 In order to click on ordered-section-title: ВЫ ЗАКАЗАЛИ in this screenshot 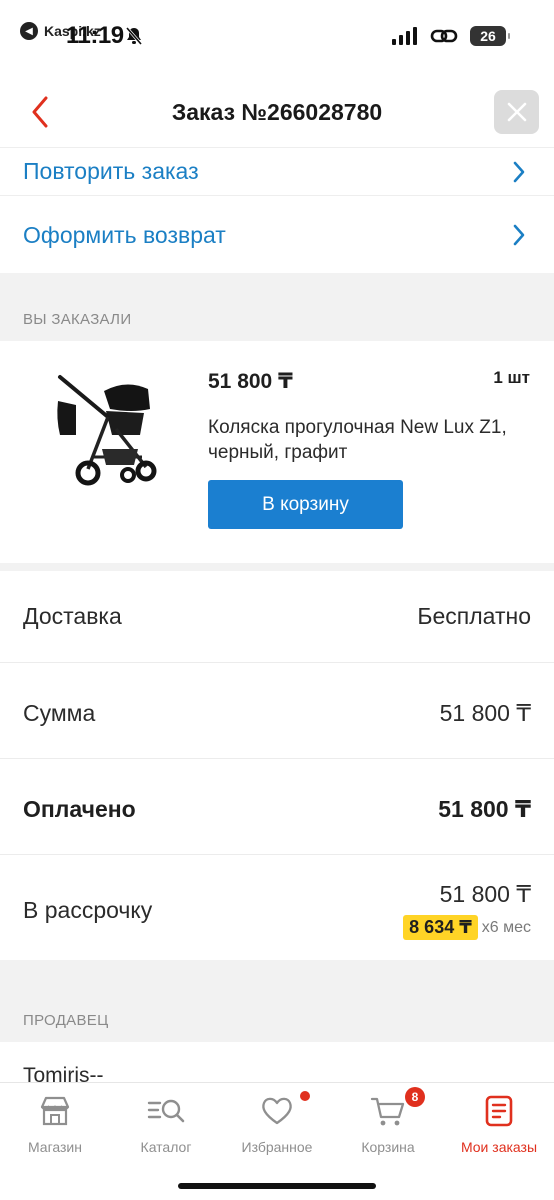, I will do `click(277, 307)`.